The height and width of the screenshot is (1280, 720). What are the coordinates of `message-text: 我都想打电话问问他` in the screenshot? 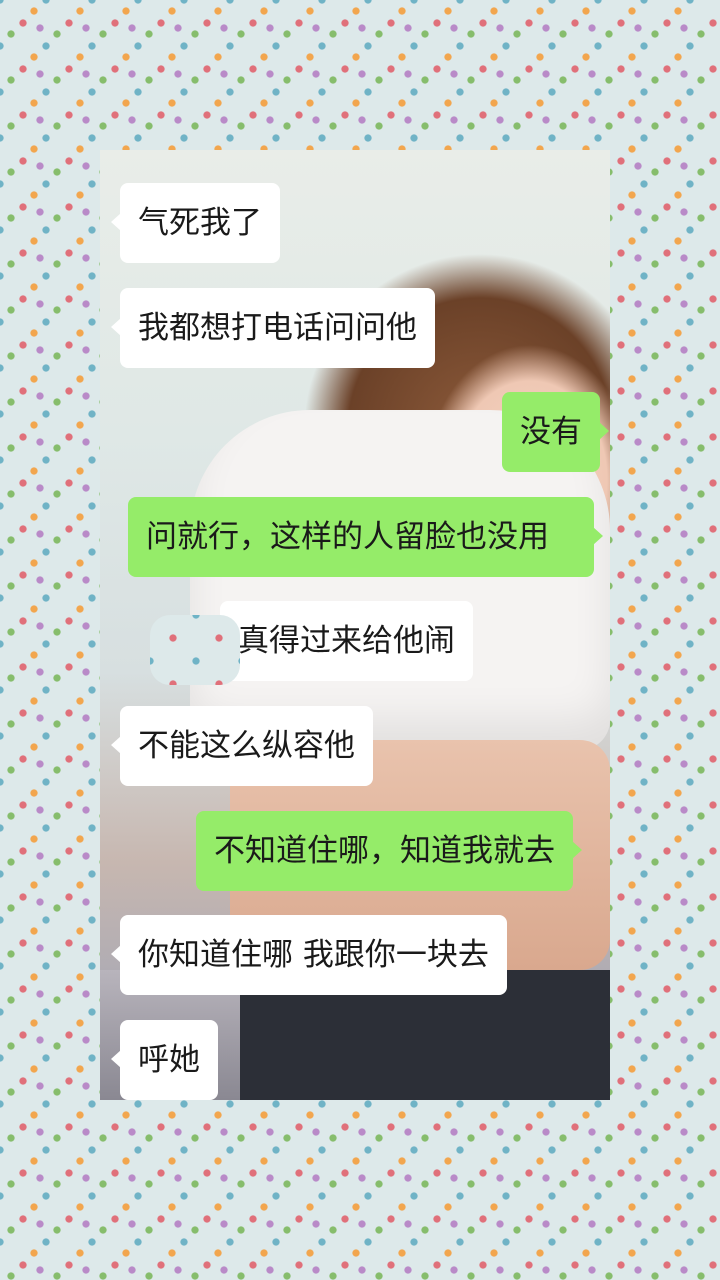 It's located at (277, 328).